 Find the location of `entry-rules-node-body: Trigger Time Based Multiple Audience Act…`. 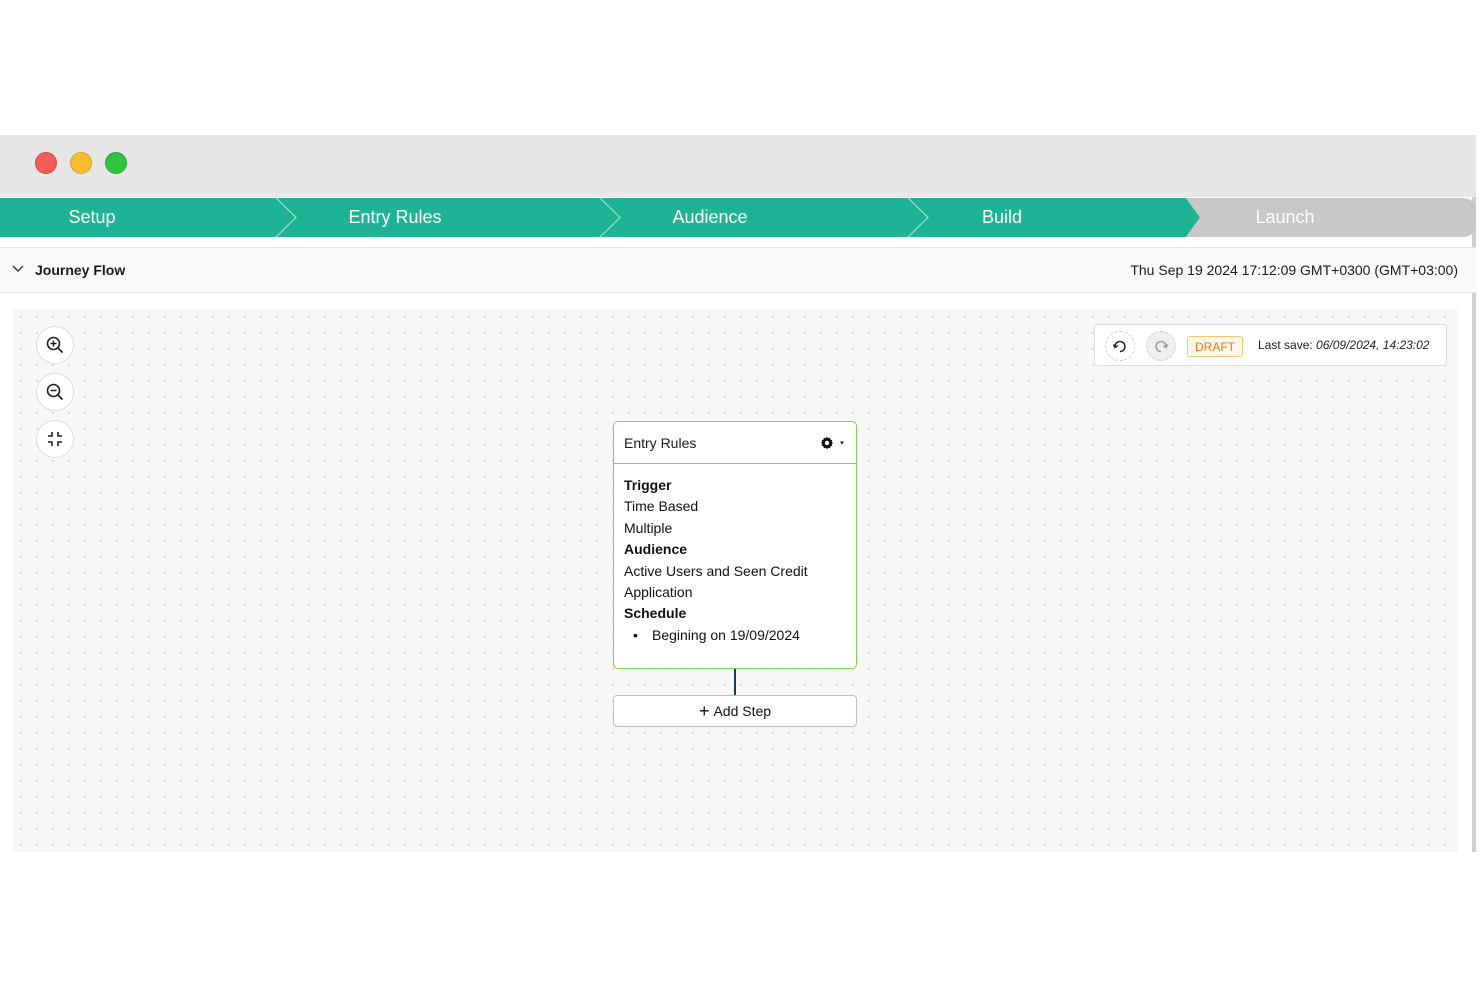

entry-rules-node-body: Trigger Time Based Multiple Audience Act… is located at coordinates (735, 555).